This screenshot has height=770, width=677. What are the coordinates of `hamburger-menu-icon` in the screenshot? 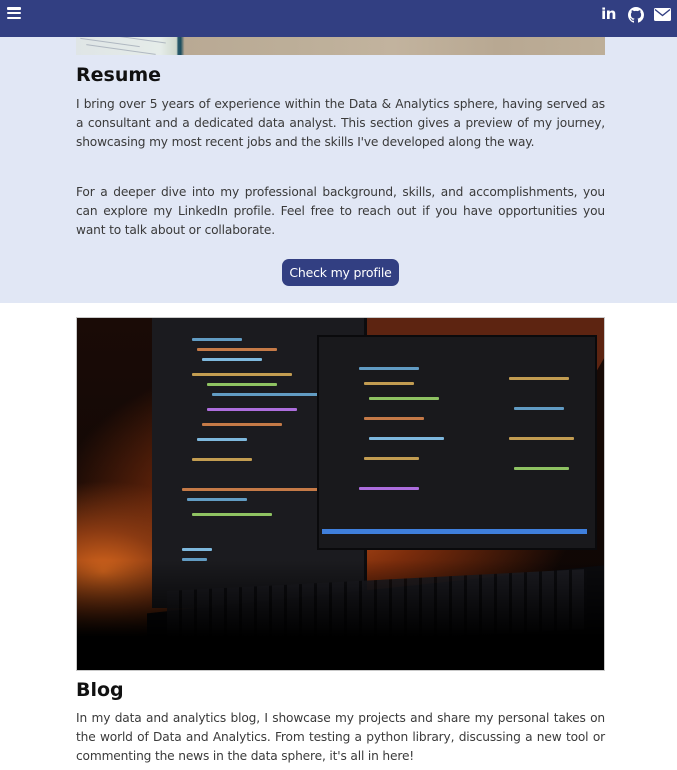 It's located at (14, 13).